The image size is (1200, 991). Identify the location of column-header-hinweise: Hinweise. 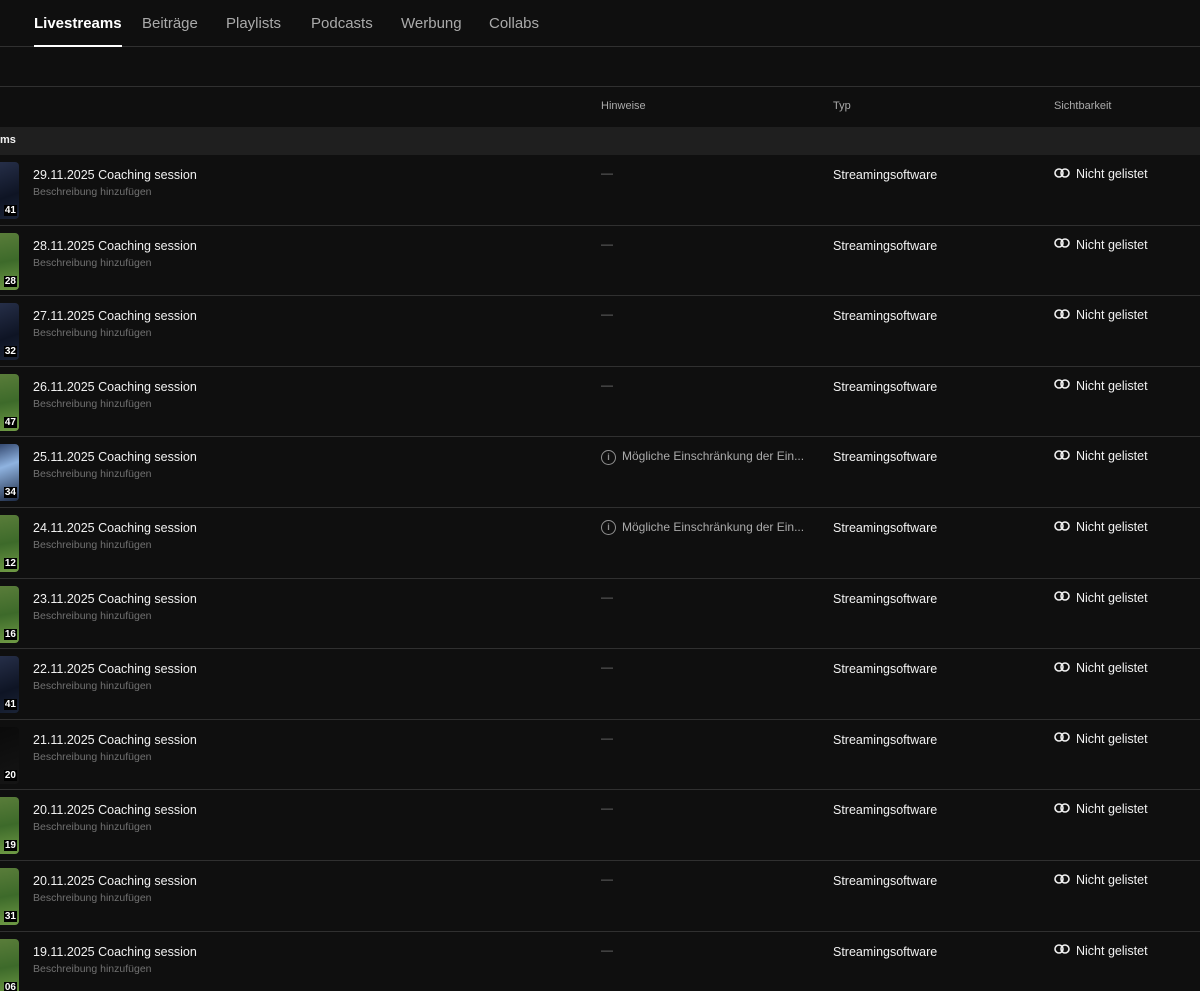
(623, 106).